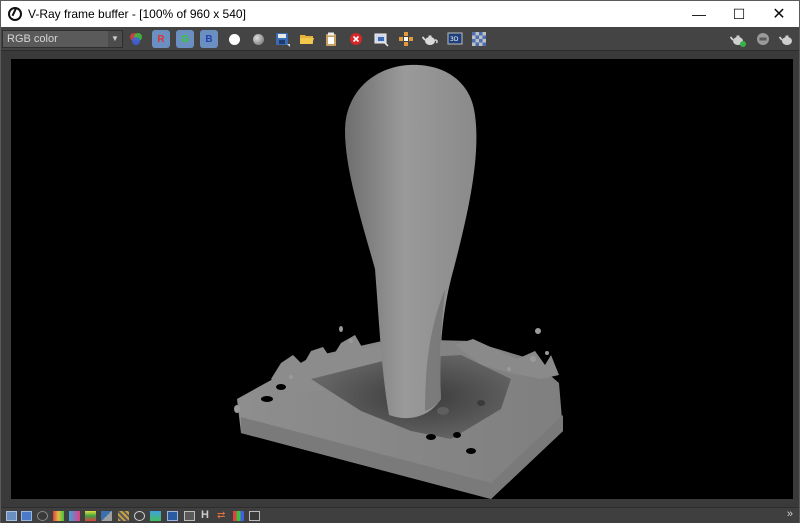 The width and height of the screenshot is (800, 523). I want to click on display-settings-icon: 3D, so click(455, 39).